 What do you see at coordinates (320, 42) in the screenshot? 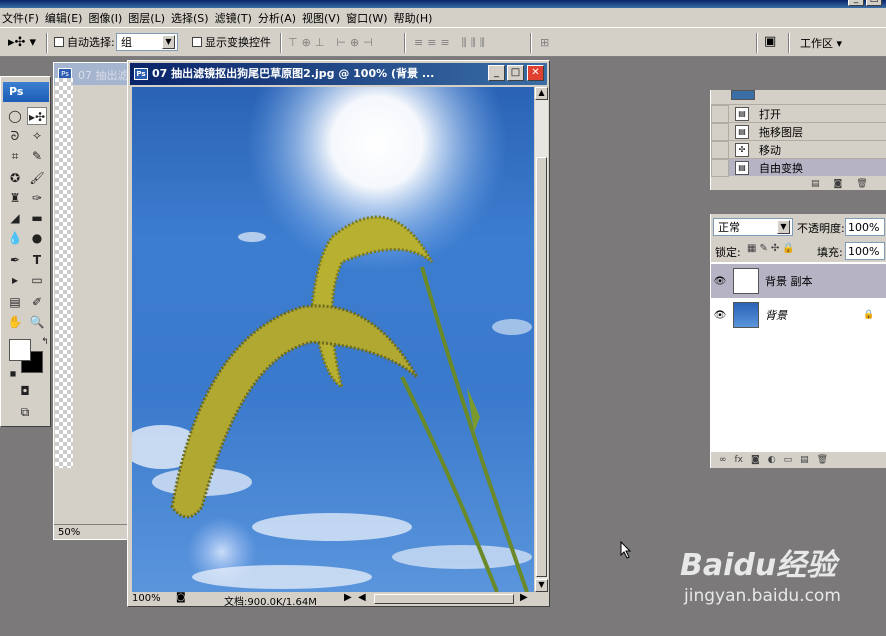
I see `align-bottom-icon: ⊥` at bounding box center [320, 42].